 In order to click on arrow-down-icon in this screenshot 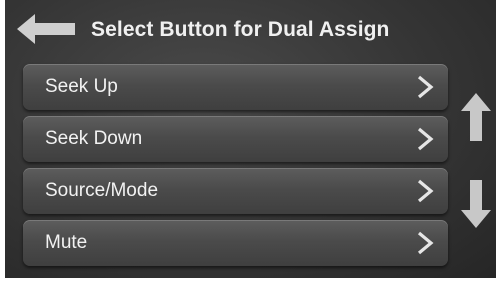, I will do `click(476, 204)`.